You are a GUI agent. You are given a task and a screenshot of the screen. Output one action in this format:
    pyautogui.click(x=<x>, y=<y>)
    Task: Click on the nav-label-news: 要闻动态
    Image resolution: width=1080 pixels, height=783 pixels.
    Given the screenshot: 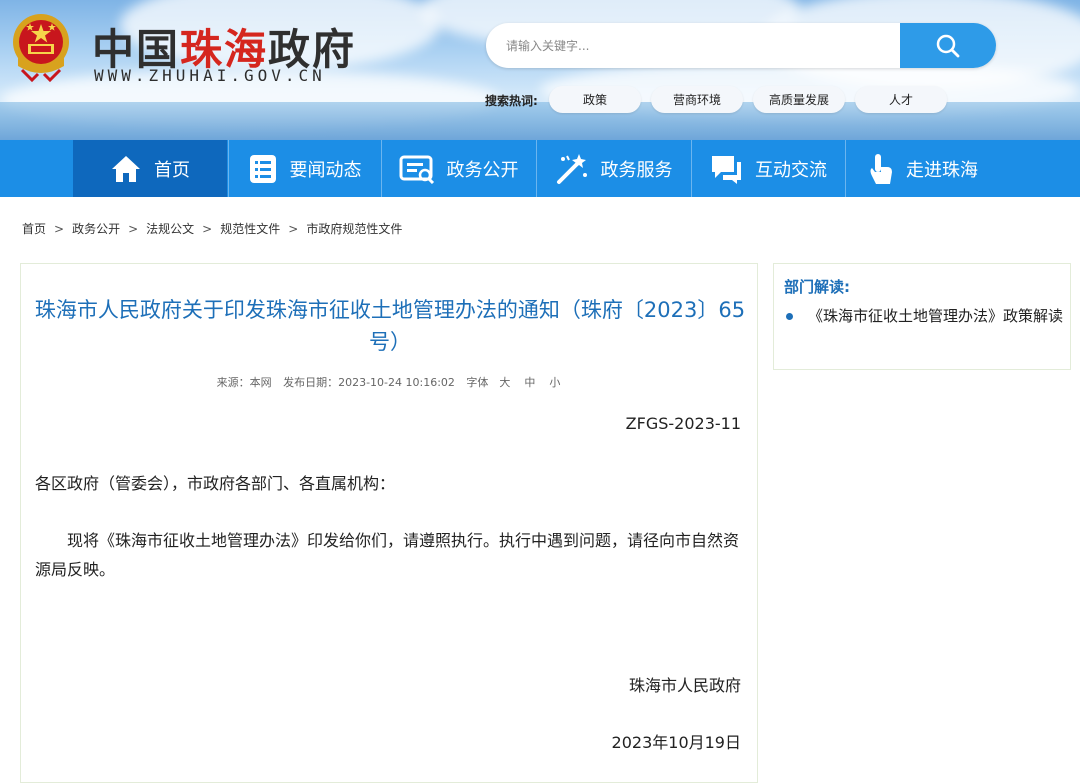 What is the action you would take?
    pyautogui.click(x=325, y=170)
    